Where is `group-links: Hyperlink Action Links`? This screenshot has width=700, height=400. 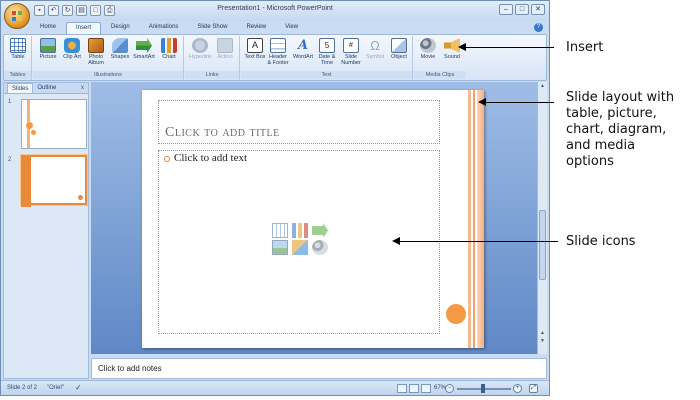 group-links: Hyperlink Action Links is located at coordinates (212, 58).